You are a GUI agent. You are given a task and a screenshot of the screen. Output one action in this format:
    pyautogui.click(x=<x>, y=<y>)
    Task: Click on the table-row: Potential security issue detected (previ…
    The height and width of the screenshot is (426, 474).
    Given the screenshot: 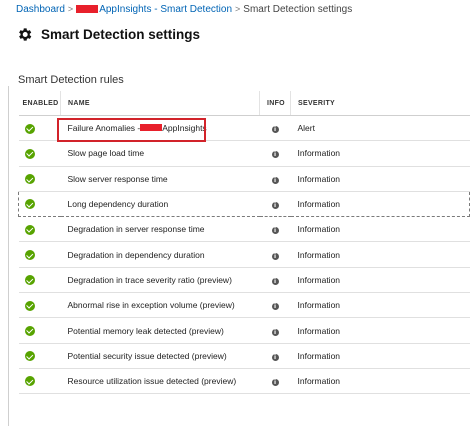 What is the action you would take?
    pyautogui.click(x=244, y=356)
    